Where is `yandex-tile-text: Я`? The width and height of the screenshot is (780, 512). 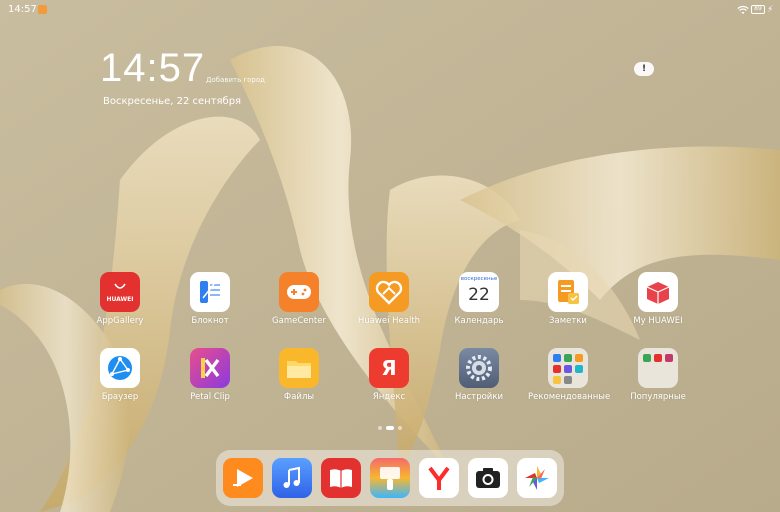
yandex-tile-text: Я is located at coordinates (389, 368).